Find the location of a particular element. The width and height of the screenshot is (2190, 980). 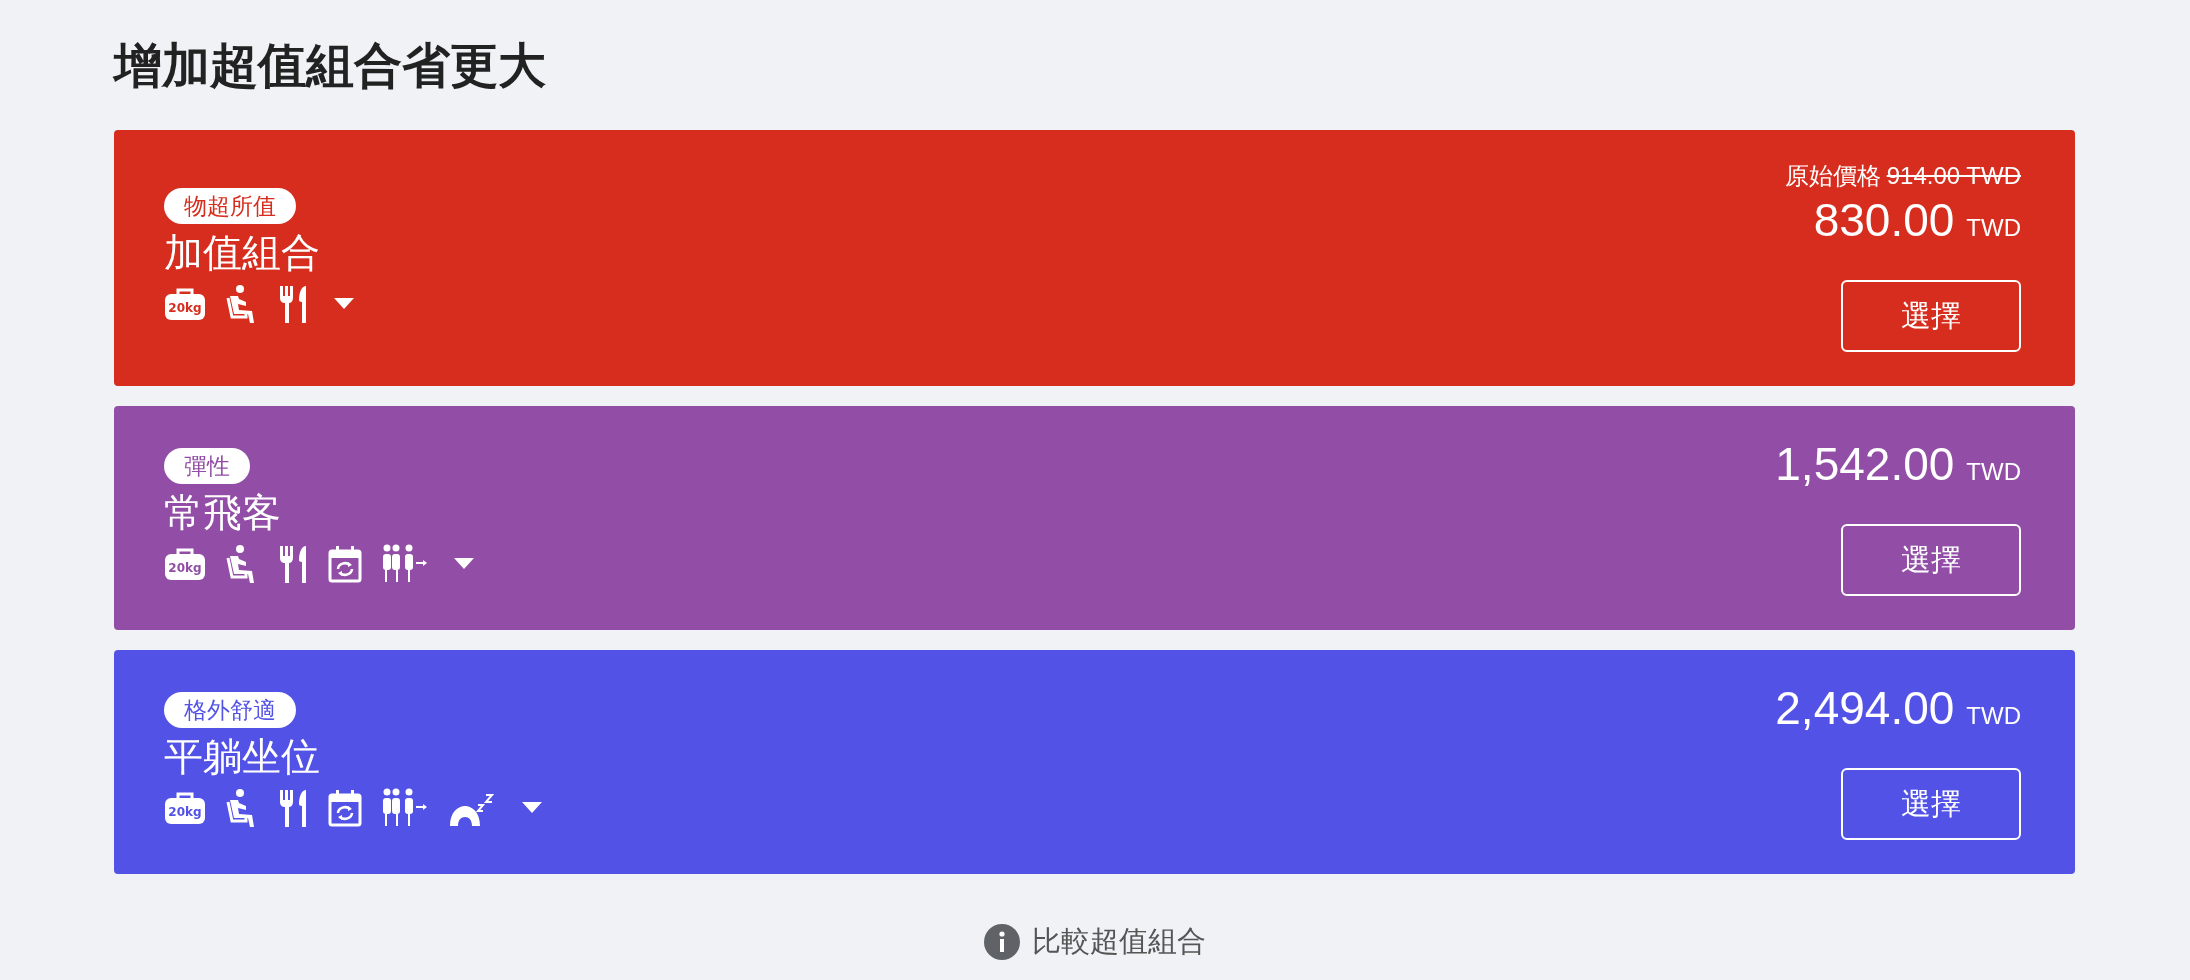

bundle-name: 加值組合 is located at coordinates (242, 253).